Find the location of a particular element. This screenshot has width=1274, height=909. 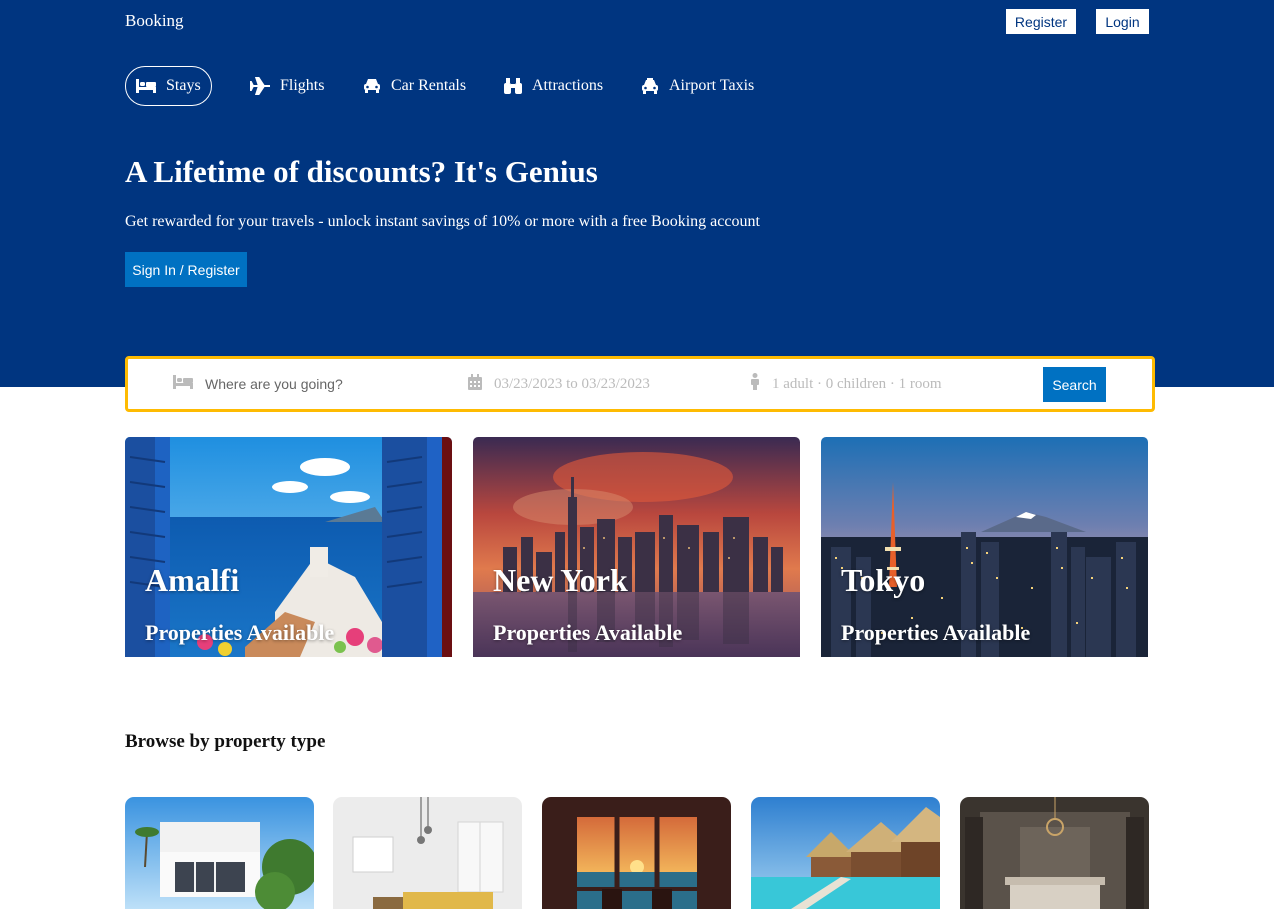

sign-in-register-button: Sign In / Register is located at coordinates (186, 269).